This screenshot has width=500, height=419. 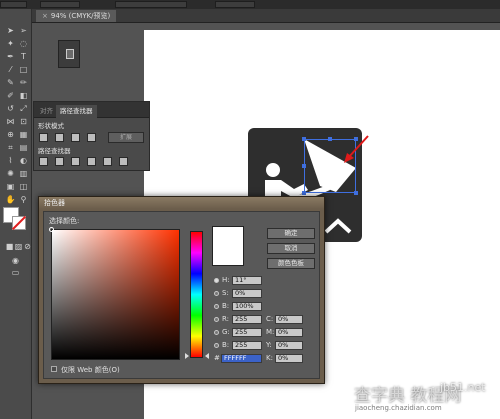 I want to click on yellow-input: 0%, so click(x=289, y=345).